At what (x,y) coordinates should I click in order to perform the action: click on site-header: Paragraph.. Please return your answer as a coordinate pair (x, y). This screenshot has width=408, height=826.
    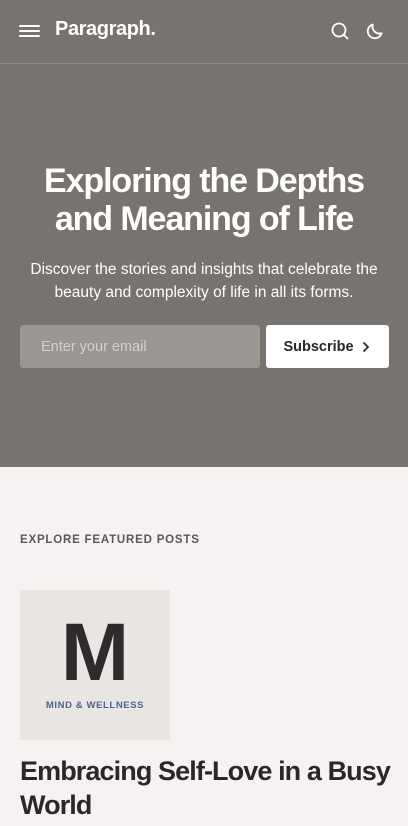
    Looking at the image, I should click on (204, 32).